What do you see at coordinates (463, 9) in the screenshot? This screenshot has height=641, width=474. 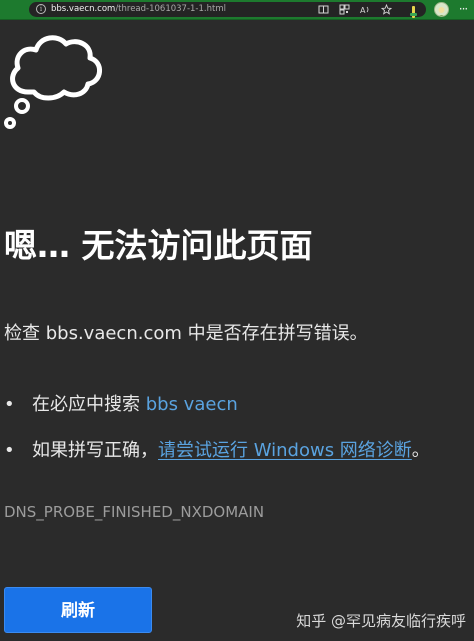 I see `more-menu-icon: ···` at bounding box center [463, 9].